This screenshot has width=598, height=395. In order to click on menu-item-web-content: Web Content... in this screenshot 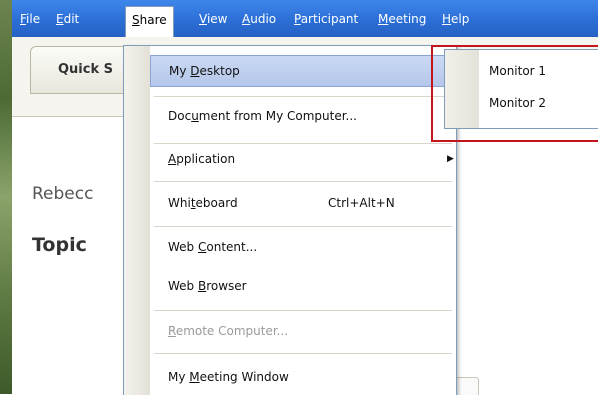, I will do `click(302, 247)`.